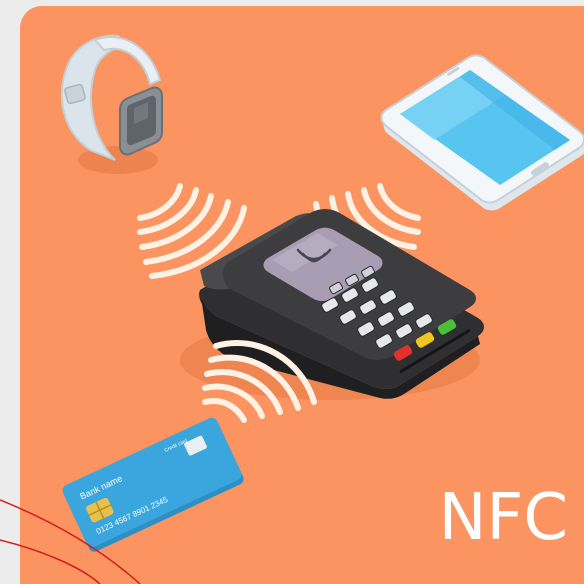  What do you see at coordinates (503, 518) in the screenshot?
I see `nfc-label: NFC` at bounding box center [503, 518].